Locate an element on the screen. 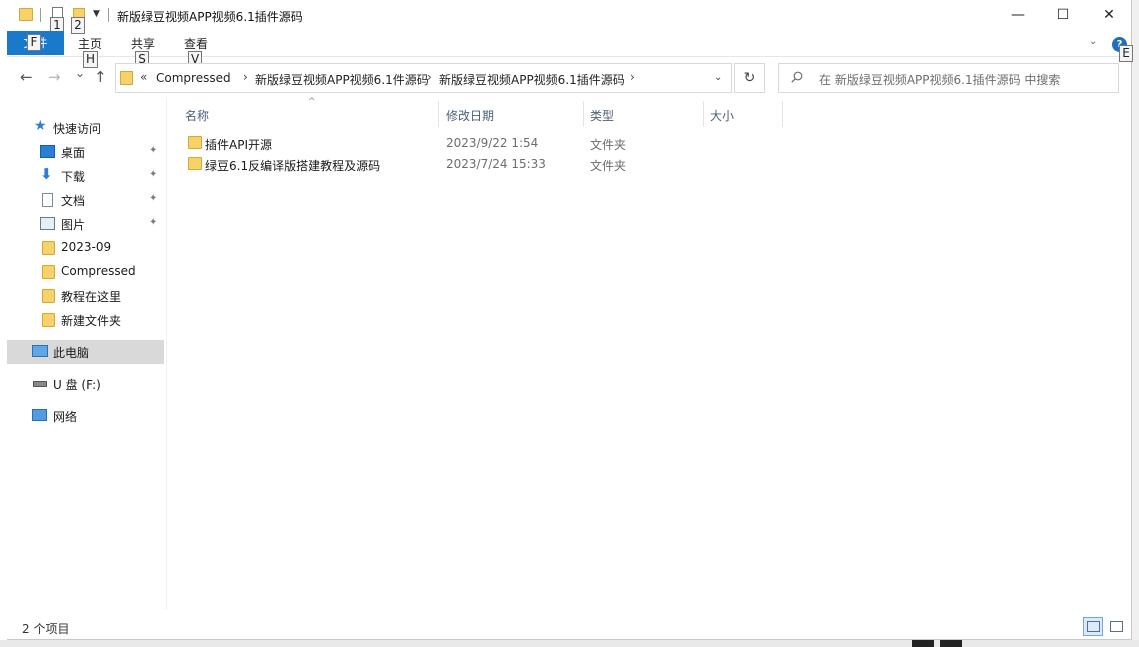 This screenshot has width=1139, height=647. column-header-size: 大小 is located at coordinates (722, 115).